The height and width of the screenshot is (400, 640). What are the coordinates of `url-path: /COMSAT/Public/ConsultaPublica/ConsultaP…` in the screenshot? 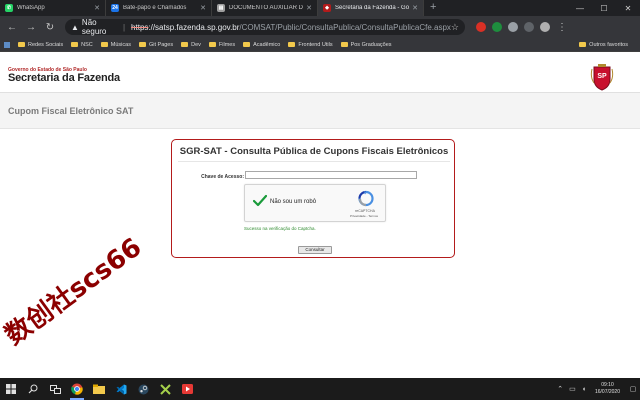 It's located at (345, 27).